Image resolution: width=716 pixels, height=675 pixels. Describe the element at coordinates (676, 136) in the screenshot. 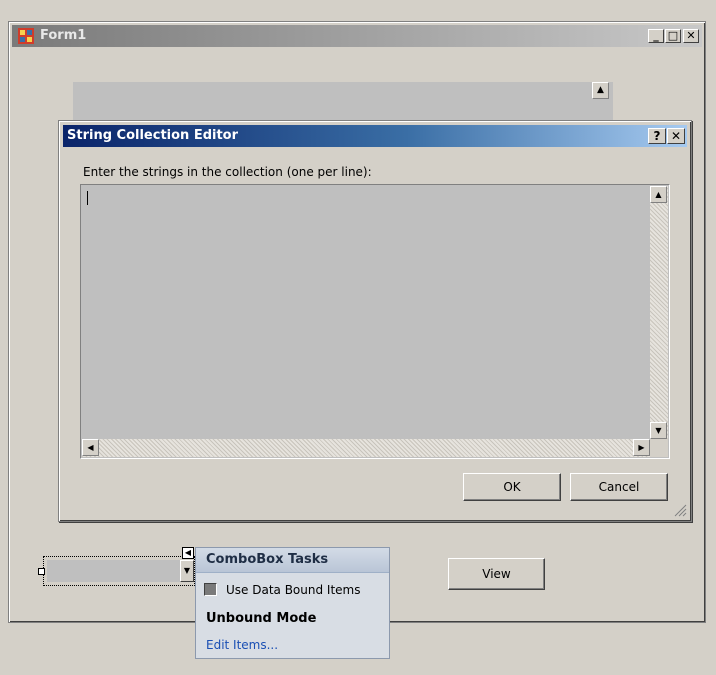

I see `dialog-close-button: ✕` at that location.